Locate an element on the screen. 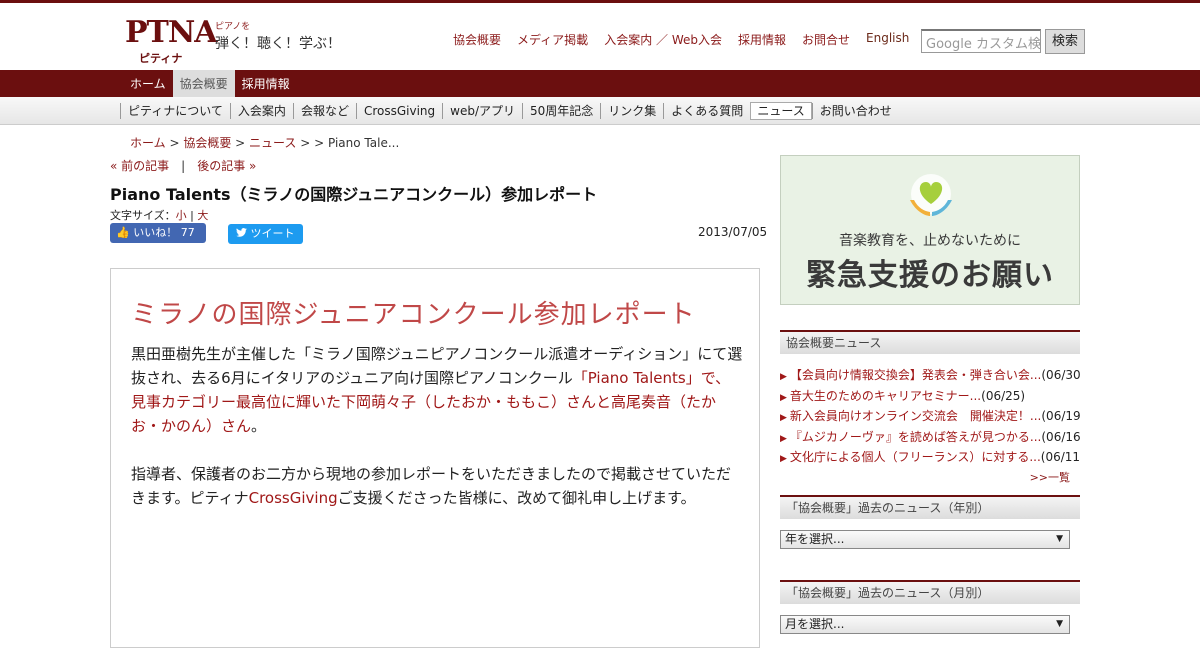 The height and width of the screenshot is (648, 1200). news-date: (06/19) is located at coordinates (1060, 416).